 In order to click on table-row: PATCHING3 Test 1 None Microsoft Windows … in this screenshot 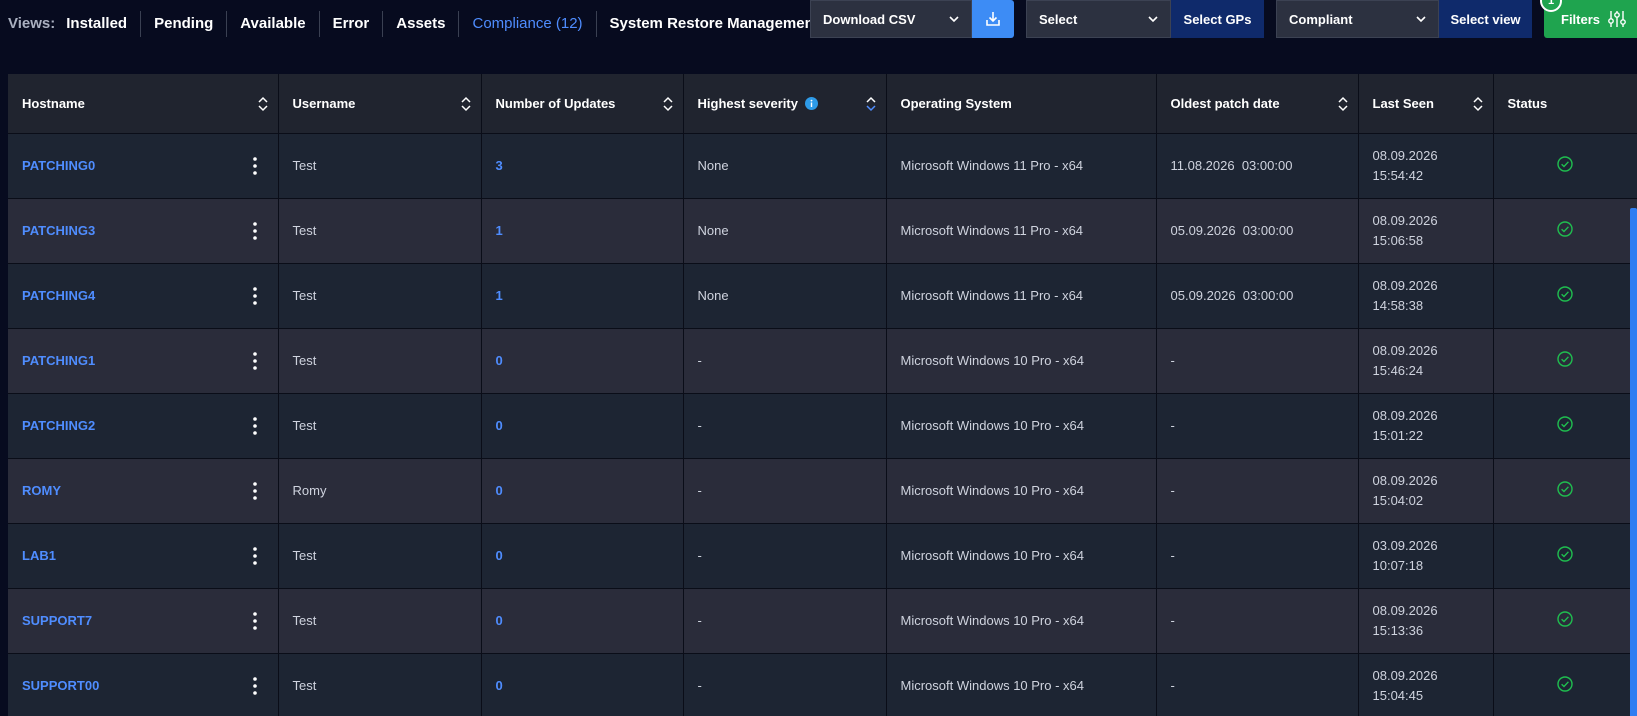, I will do `click(822, 230)`.